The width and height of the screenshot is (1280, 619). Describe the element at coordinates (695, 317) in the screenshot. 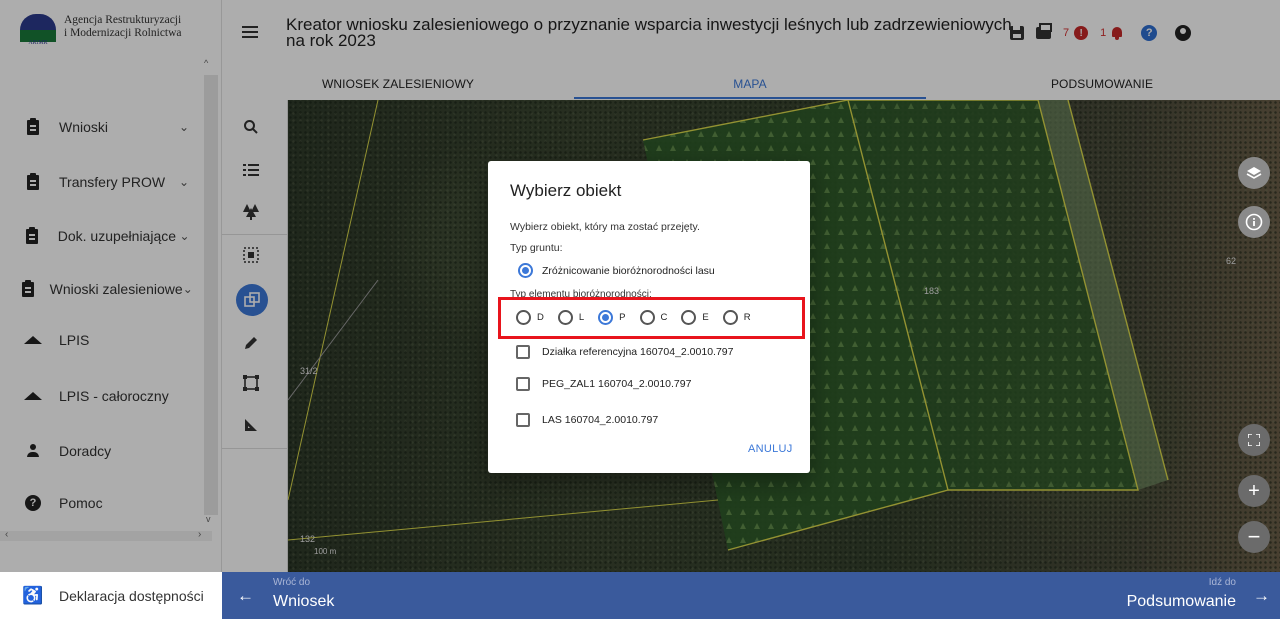

I see `element-option-e: E` at that location.